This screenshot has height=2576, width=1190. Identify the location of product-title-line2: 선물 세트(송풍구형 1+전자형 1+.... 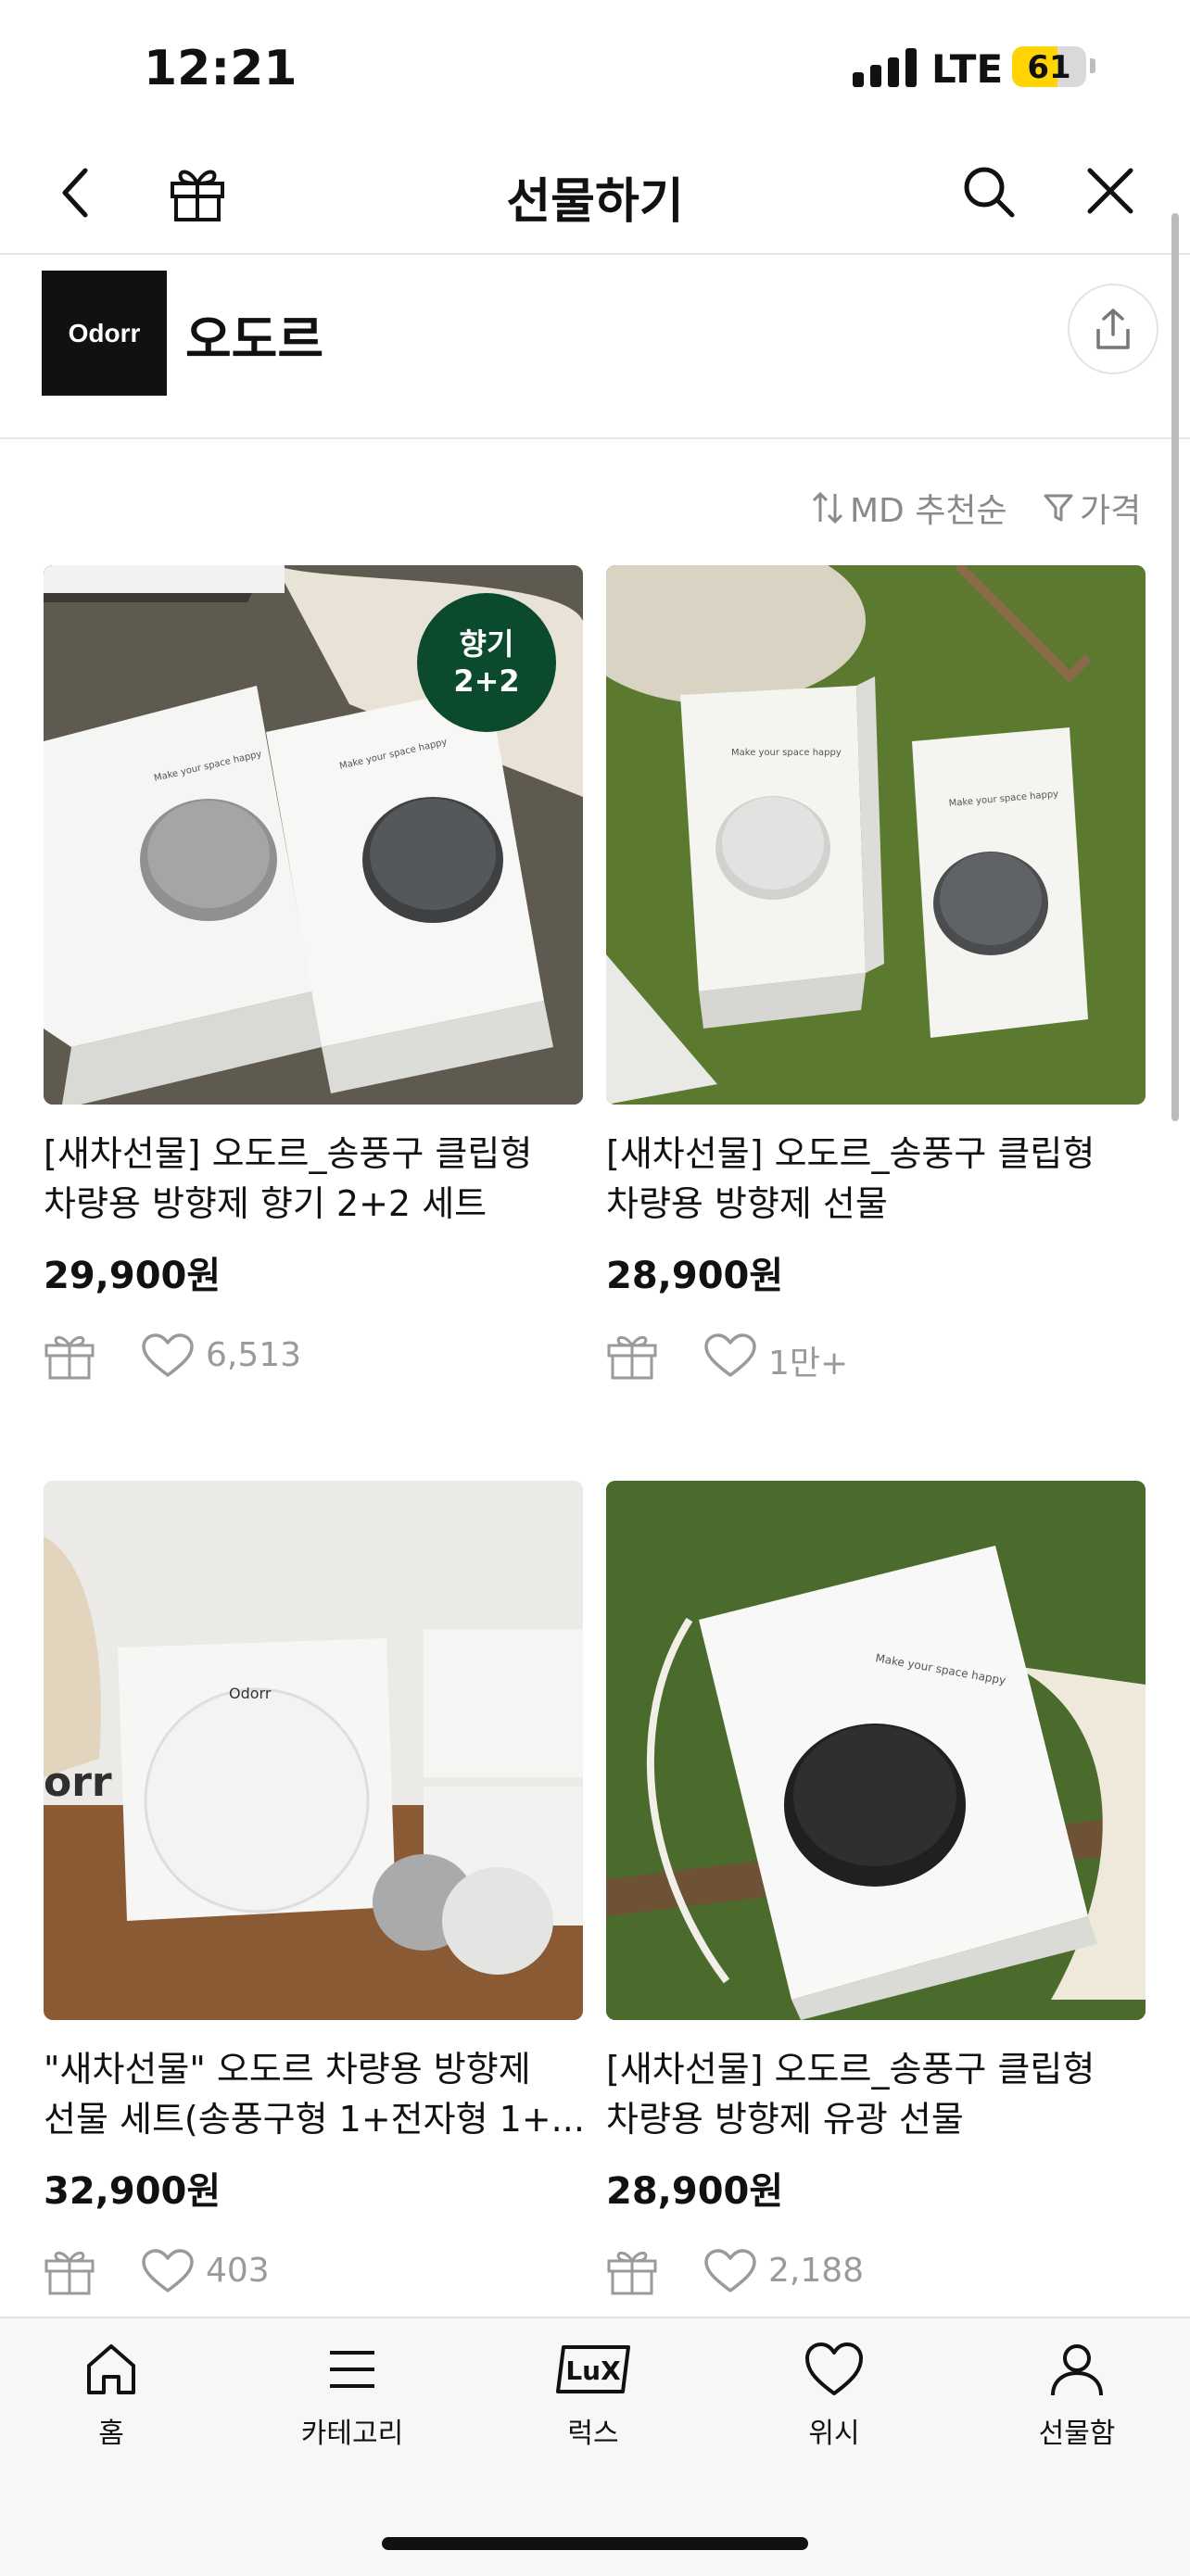
(314, 2120).